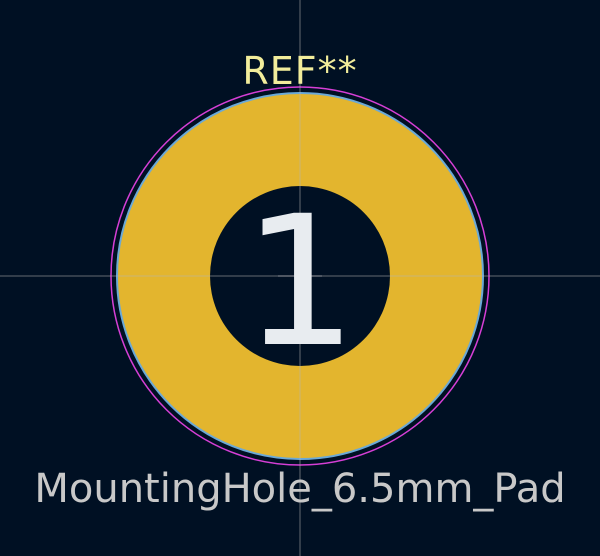  Describe the element at coordinates (299, 489) in the screenshot. I see `footprint-value: MountingHole_6.5mm_Pad` at that location.